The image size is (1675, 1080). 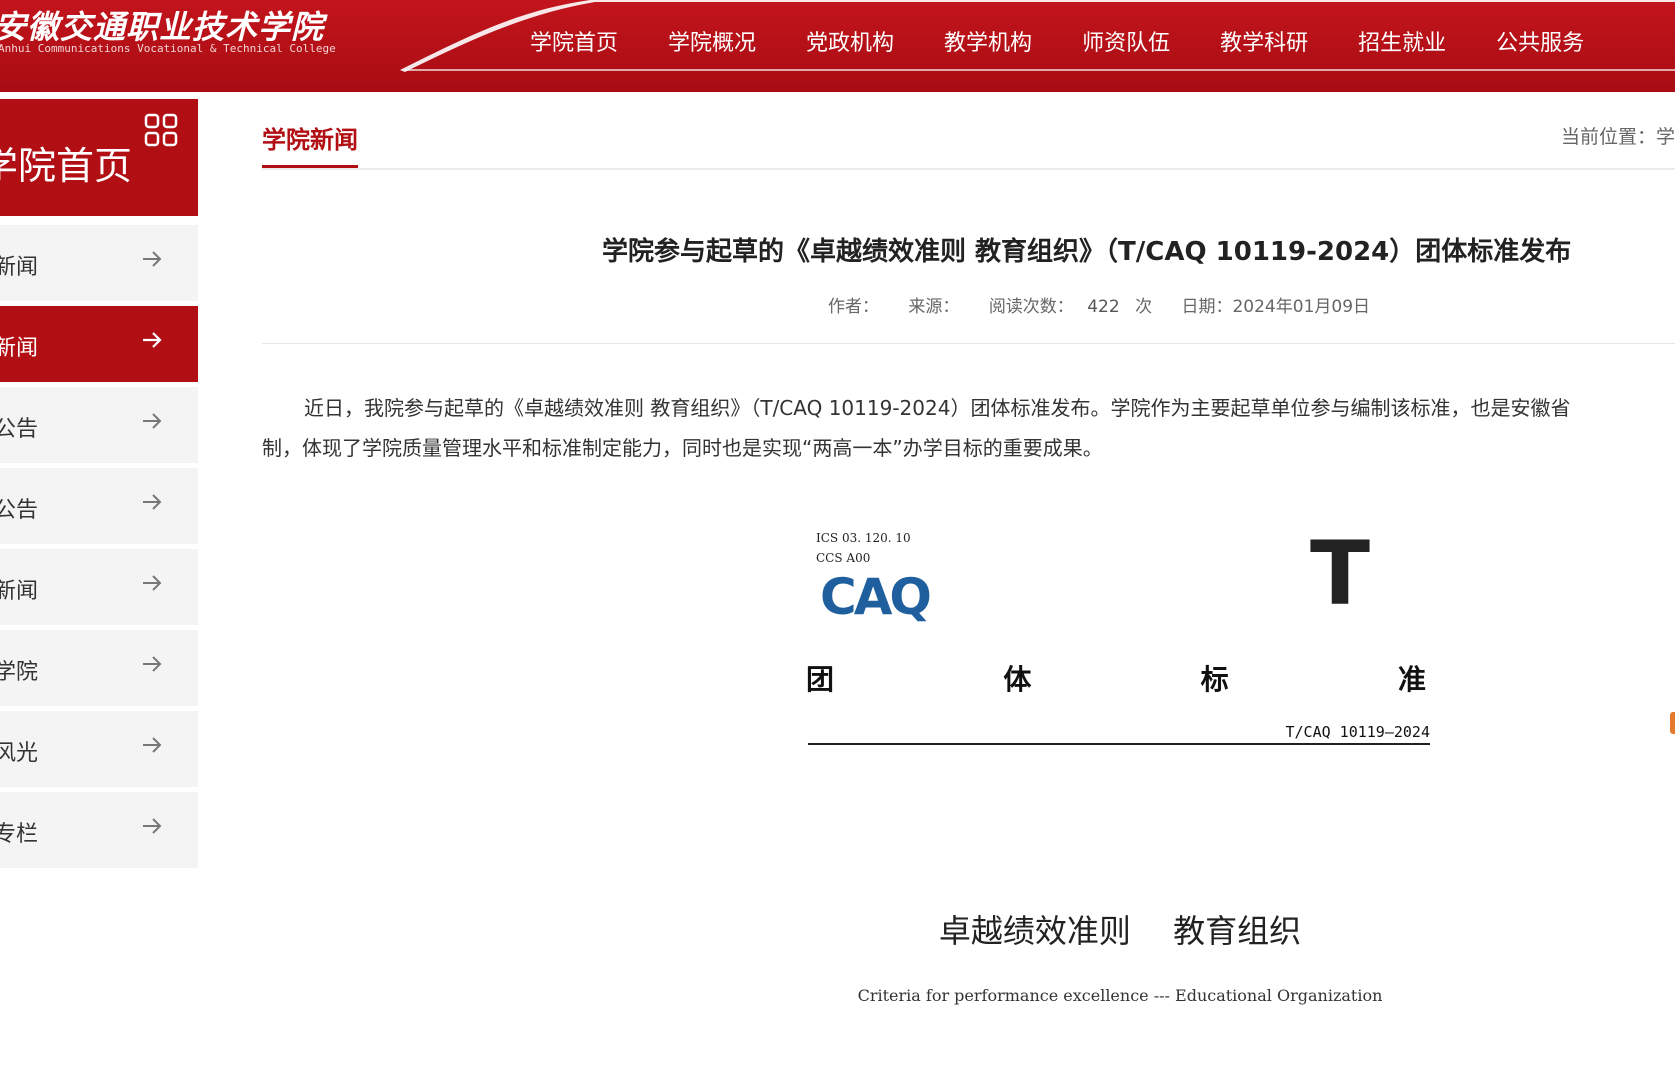 I want to click on cover-rule, so click(x=1119, y=744).